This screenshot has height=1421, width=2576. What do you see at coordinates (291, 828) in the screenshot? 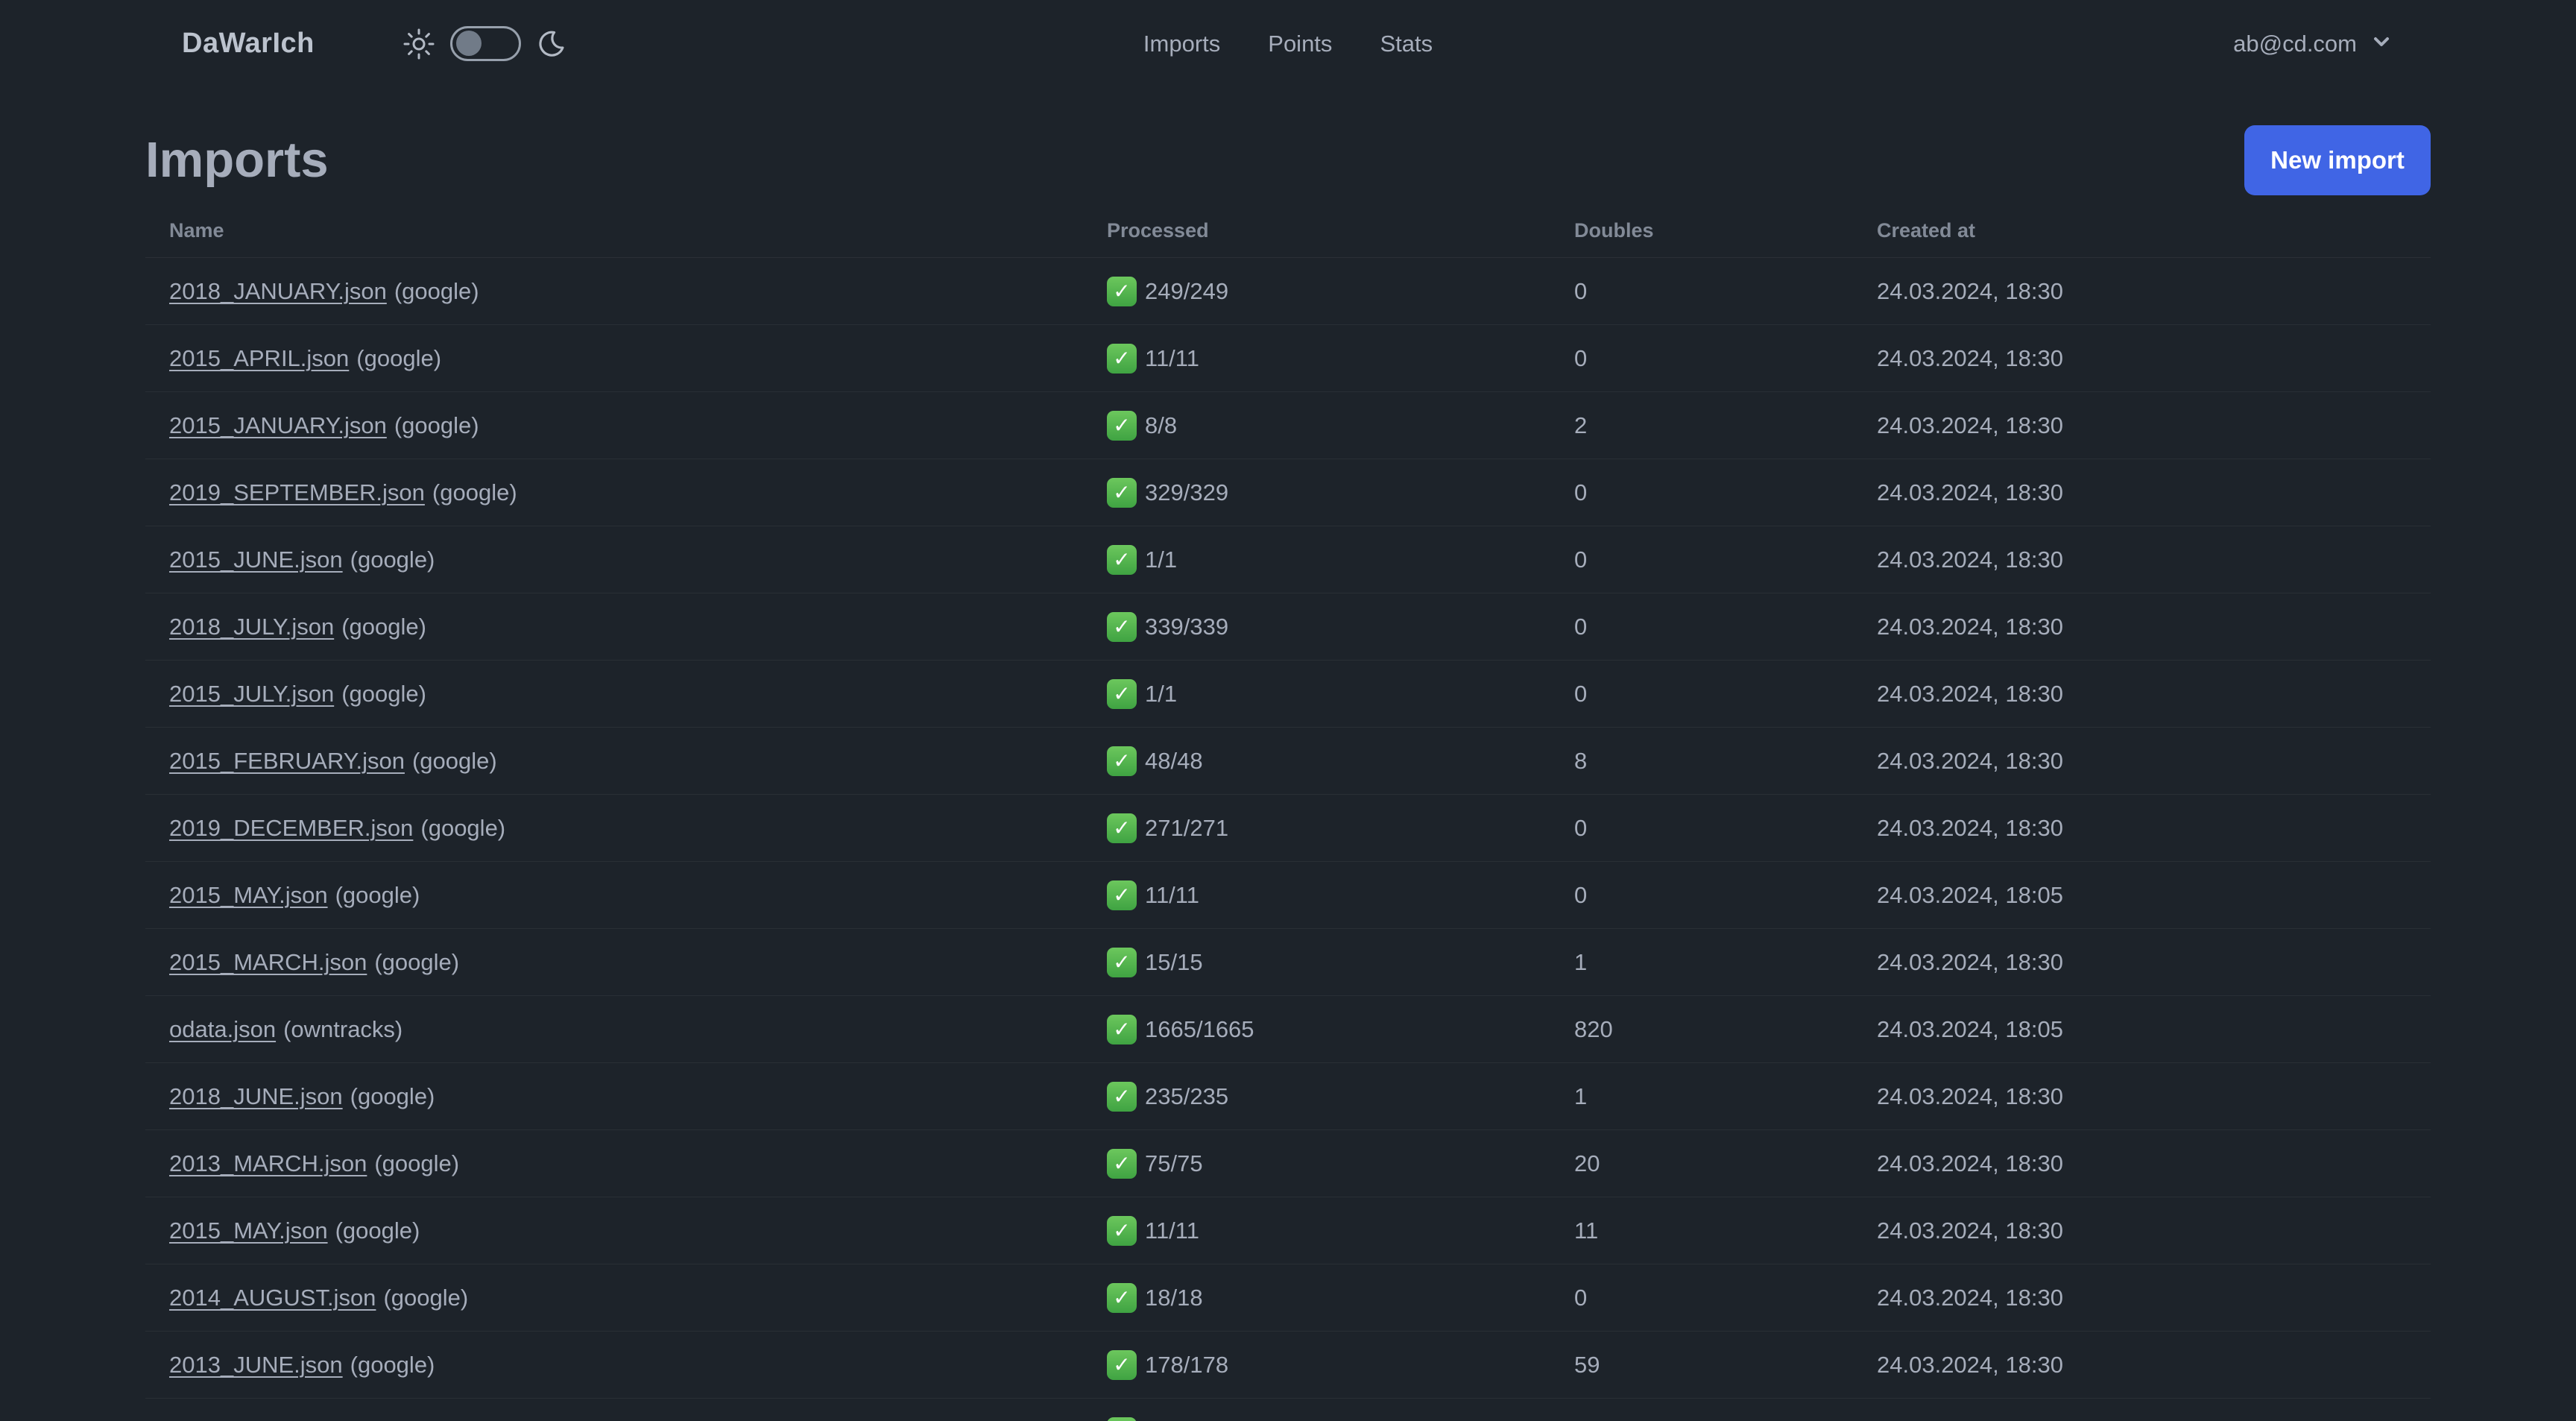
I see `import-file-link: 2019_DECEMBER.json` at bounding box center [291, 828].